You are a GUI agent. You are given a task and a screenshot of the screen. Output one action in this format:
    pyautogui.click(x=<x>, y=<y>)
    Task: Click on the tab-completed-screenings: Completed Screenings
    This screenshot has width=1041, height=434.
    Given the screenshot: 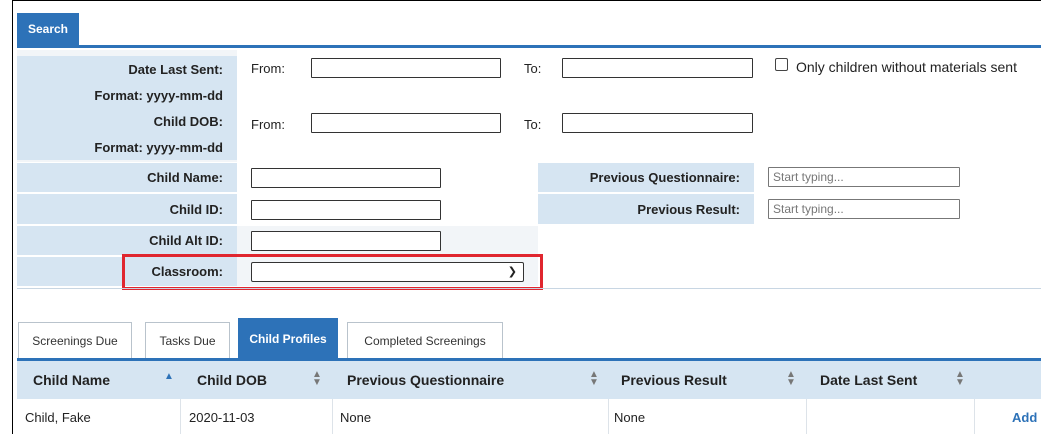 What is the action you would take?
    pyautogui.click(x=425, y=340)
    